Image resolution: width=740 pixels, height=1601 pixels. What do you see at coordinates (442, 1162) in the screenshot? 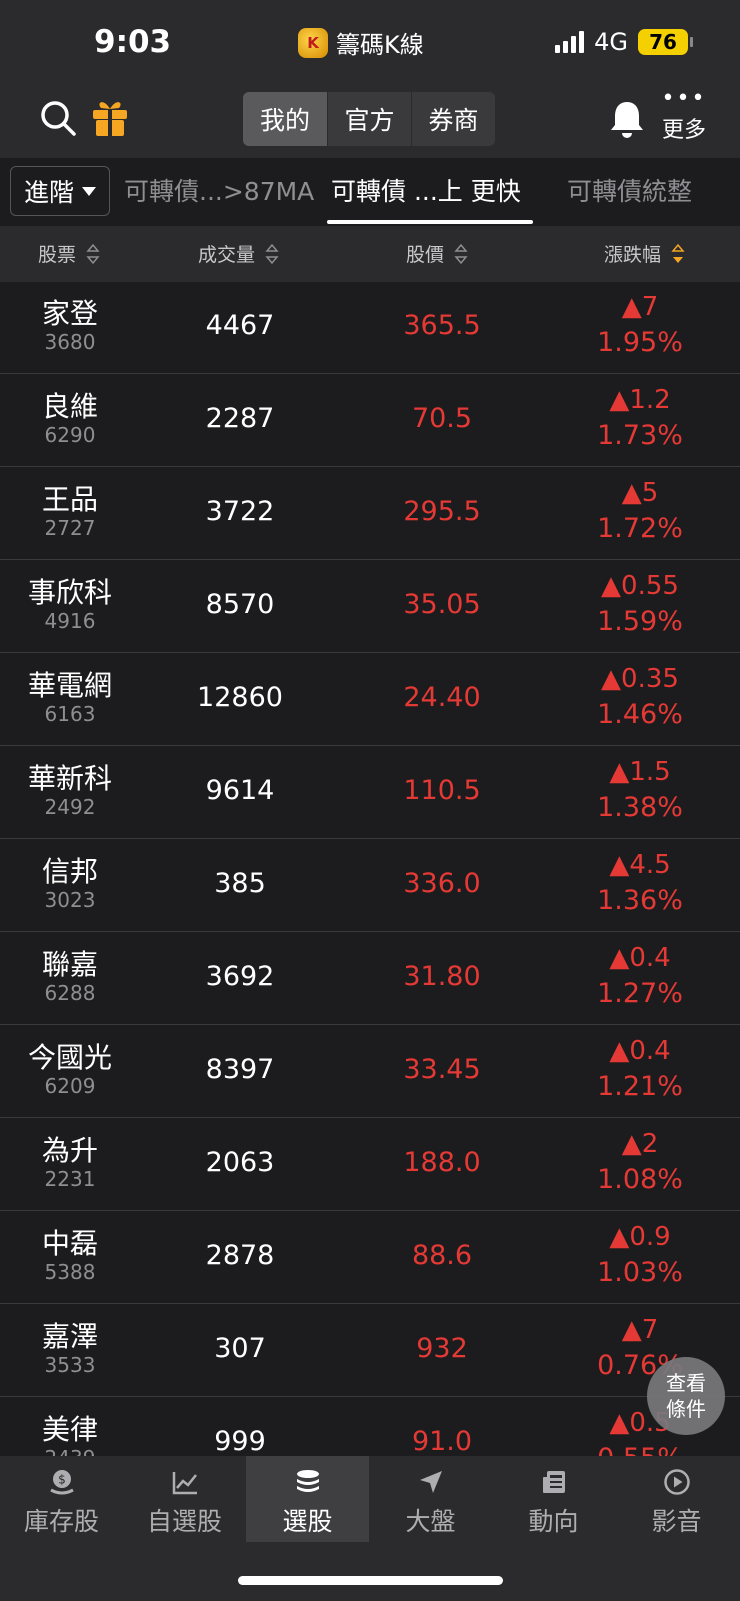
I see `stock-price: 188.0` at bounding box center [442, 1162].